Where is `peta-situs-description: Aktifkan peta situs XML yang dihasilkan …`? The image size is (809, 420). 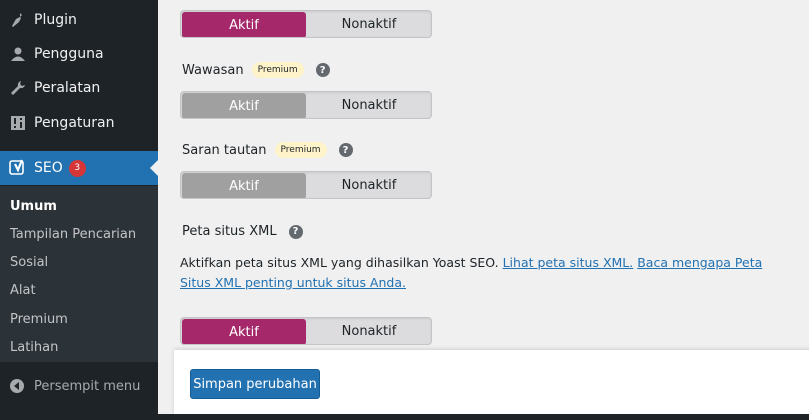 peta-situs-description: Aktifkan peta situs XML yang dihasilkan … is located at coordinates (480, 273).